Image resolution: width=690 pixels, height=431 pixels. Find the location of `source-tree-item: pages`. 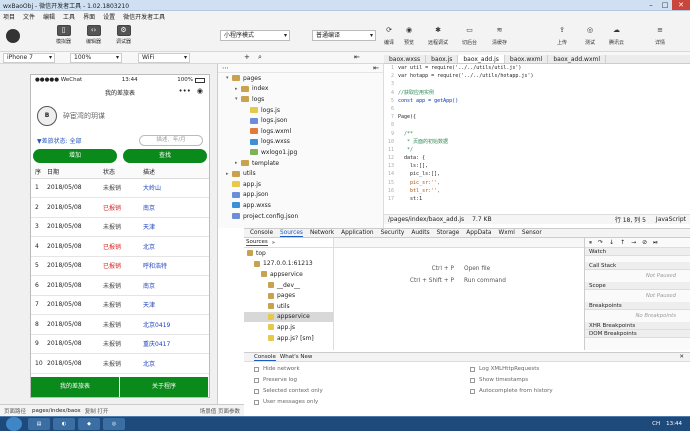

source-tree-item: pages is located at coordinates (288, 295).